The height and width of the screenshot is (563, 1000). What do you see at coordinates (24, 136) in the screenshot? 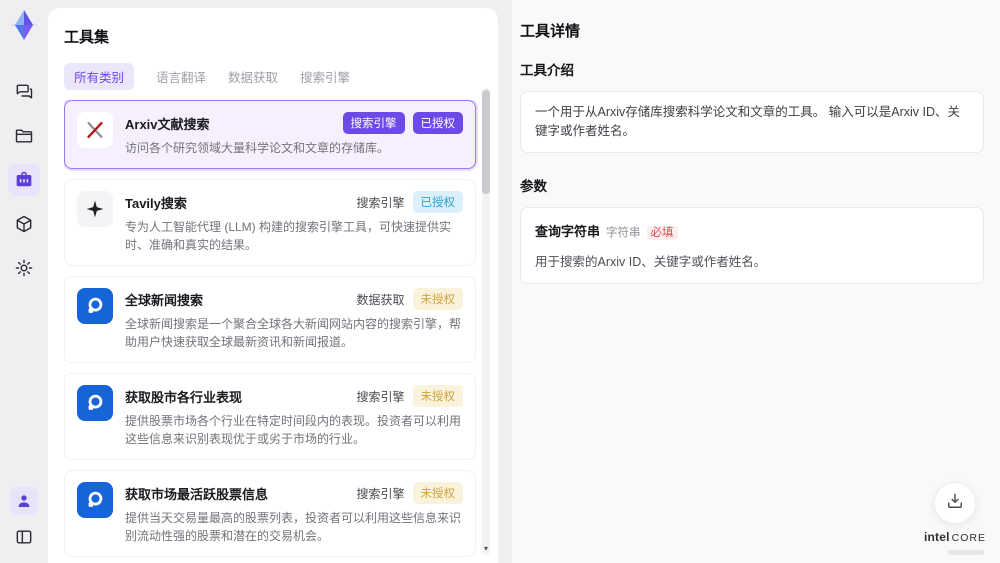
I see `folder-icon` at bounding box center [24, 136].